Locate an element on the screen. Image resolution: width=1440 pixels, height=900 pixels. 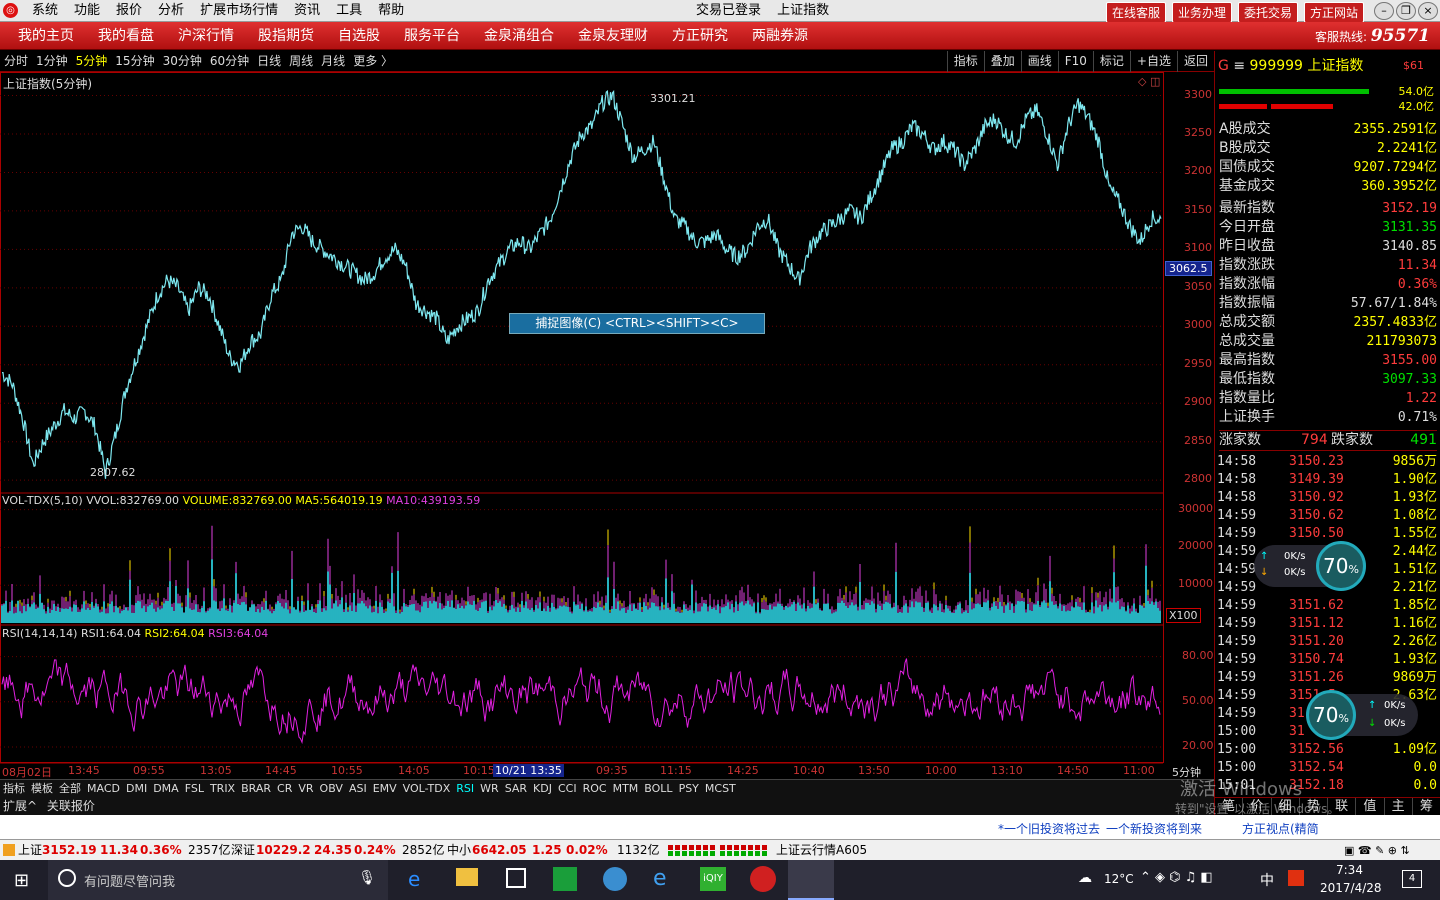
iqiyi-icon: iQIY is located at coordinates (713, 879).